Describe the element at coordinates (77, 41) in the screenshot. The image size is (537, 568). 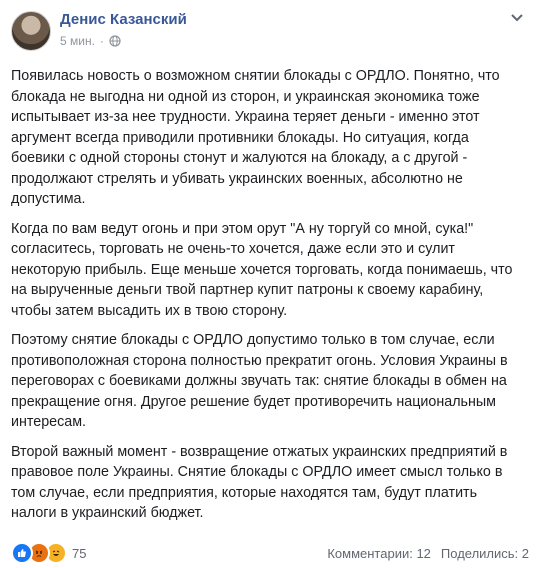
I see `post-time: 5 мин.` at that location.